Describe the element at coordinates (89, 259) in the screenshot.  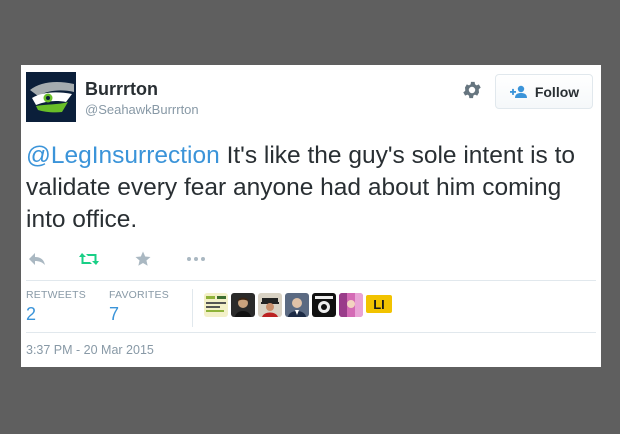
I see `retweet-icon` at that location.